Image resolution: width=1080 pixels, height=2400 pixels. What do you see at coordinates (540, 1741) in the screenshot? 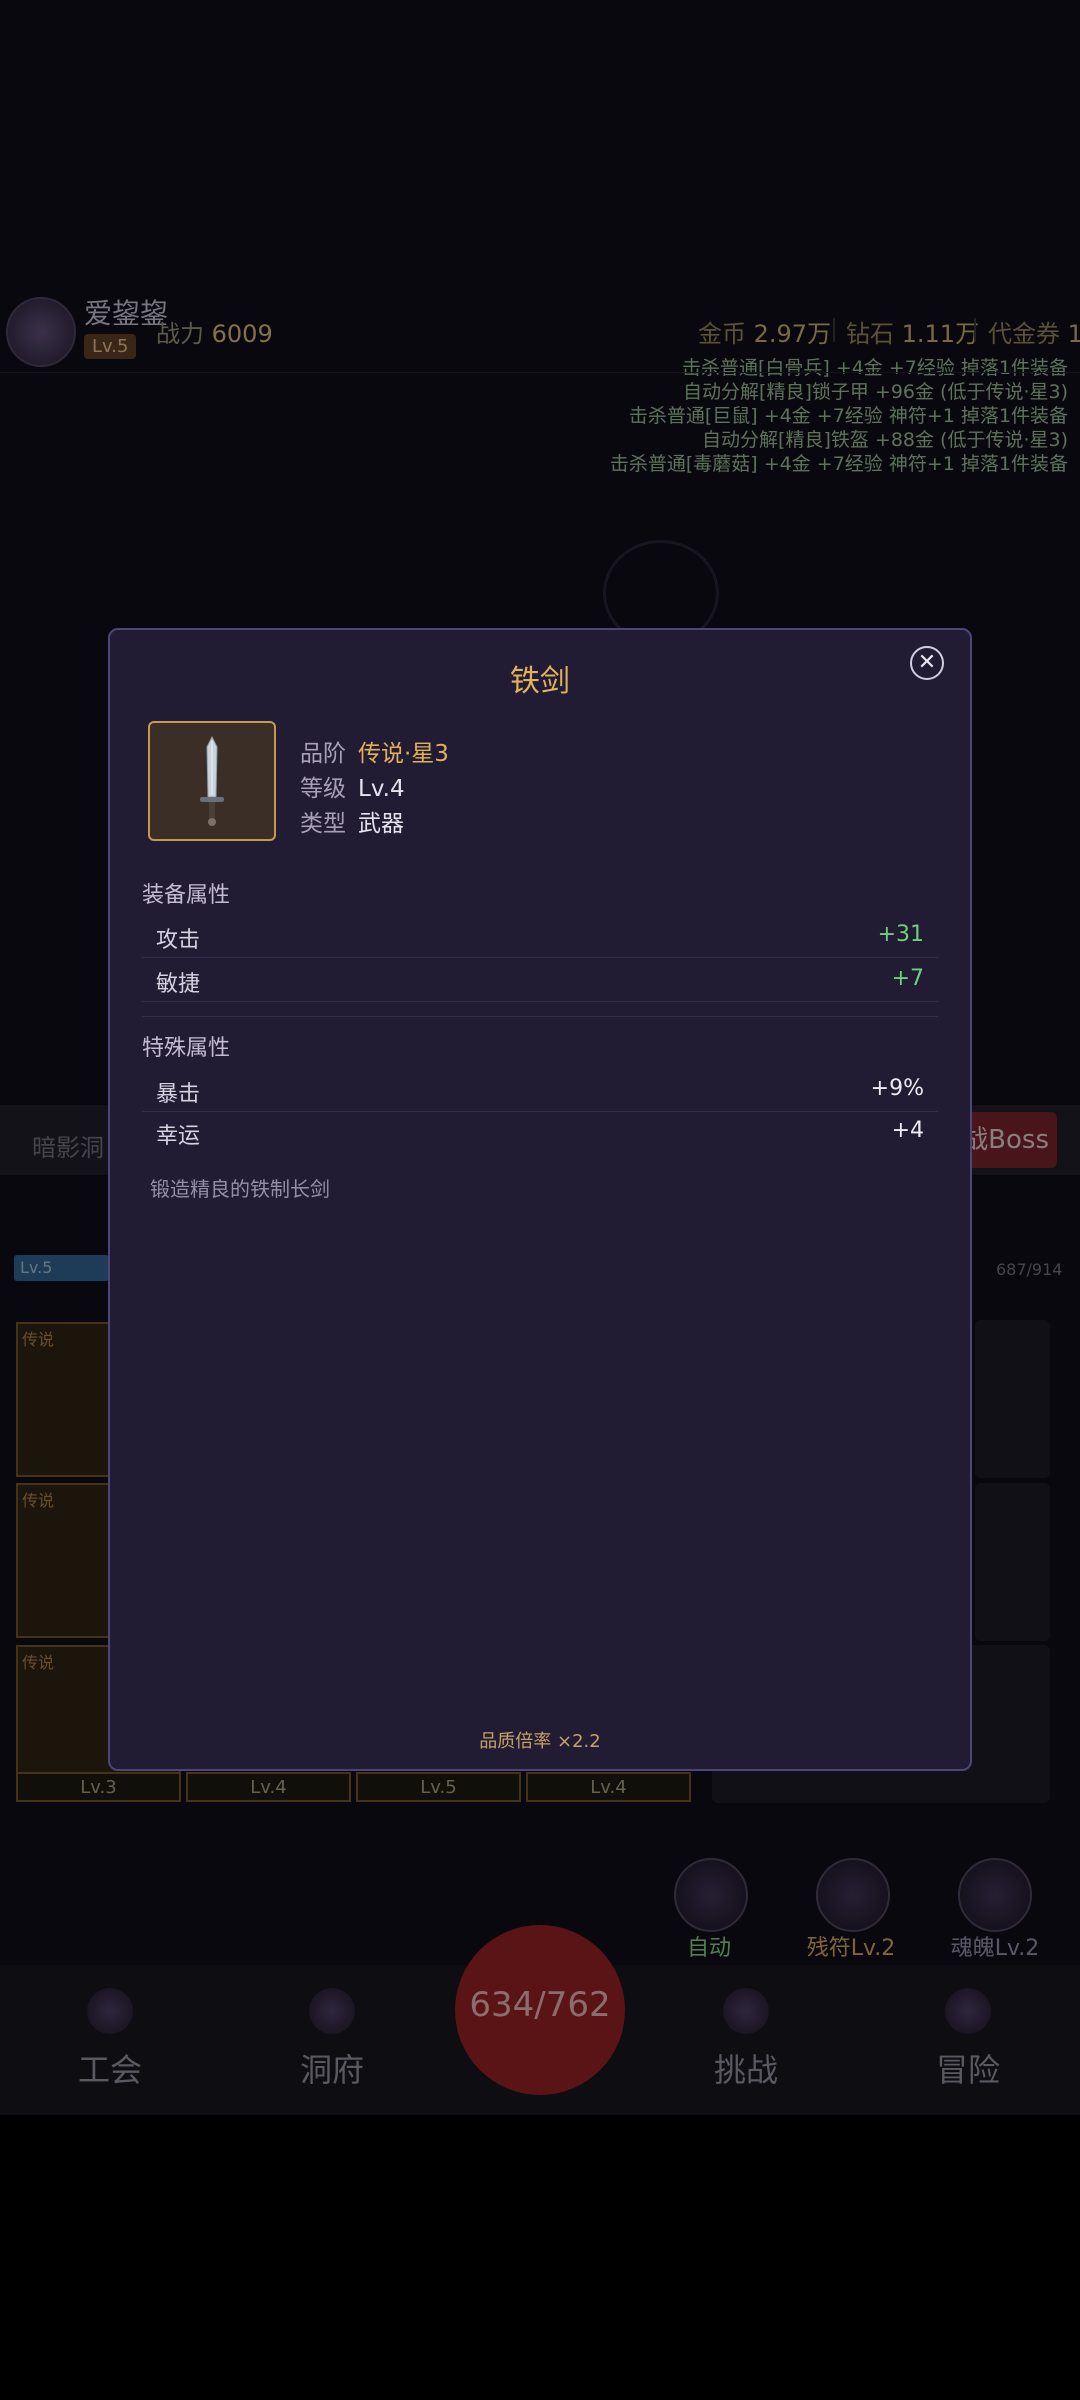
I see `quality-multiplier: 品质倍率 ×2.2` at bounding box center [540, 1741].